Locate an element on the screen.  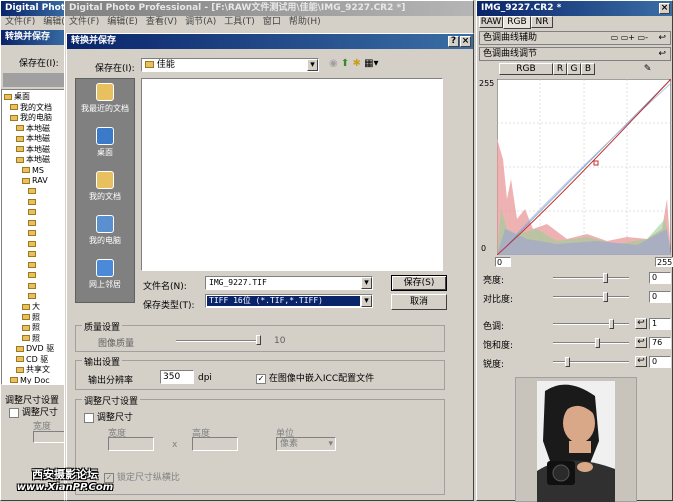
tree-item: 大 is located at coordinates (36, 307).